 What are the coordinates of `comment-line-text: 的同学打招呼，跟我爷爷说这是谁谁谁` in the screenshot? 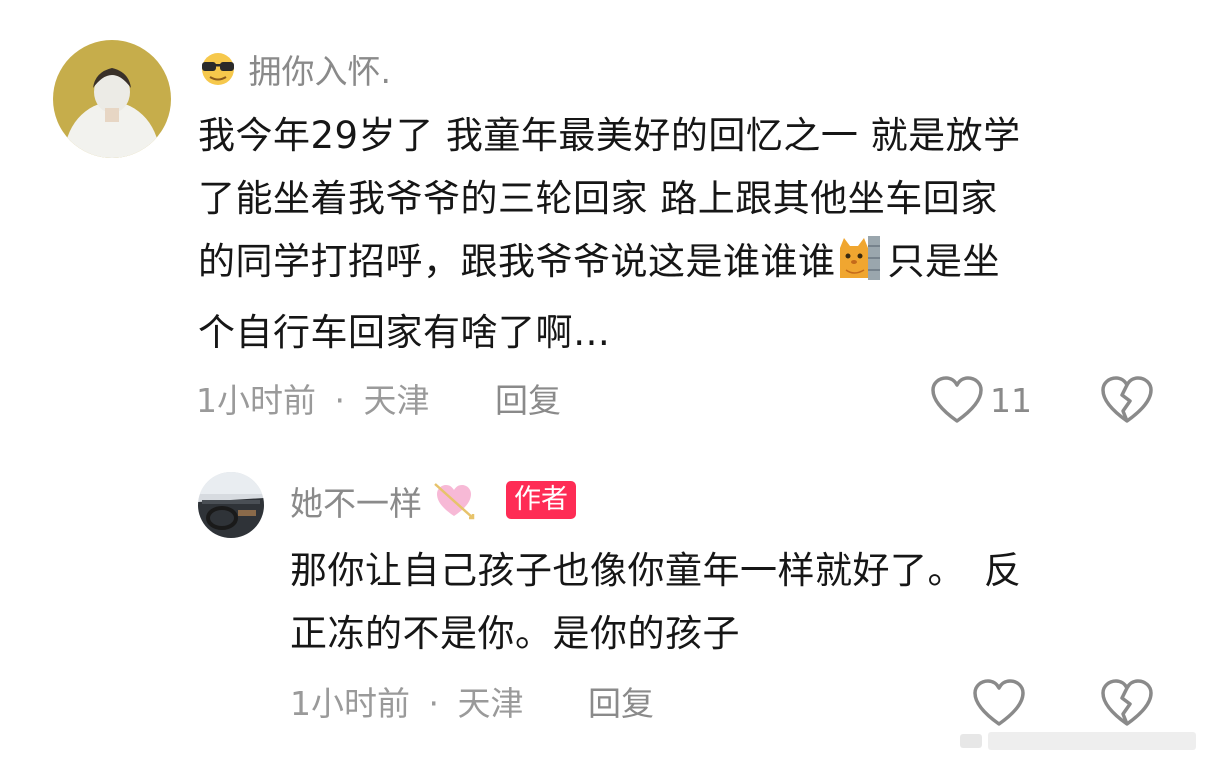 It's located at (517, 261).